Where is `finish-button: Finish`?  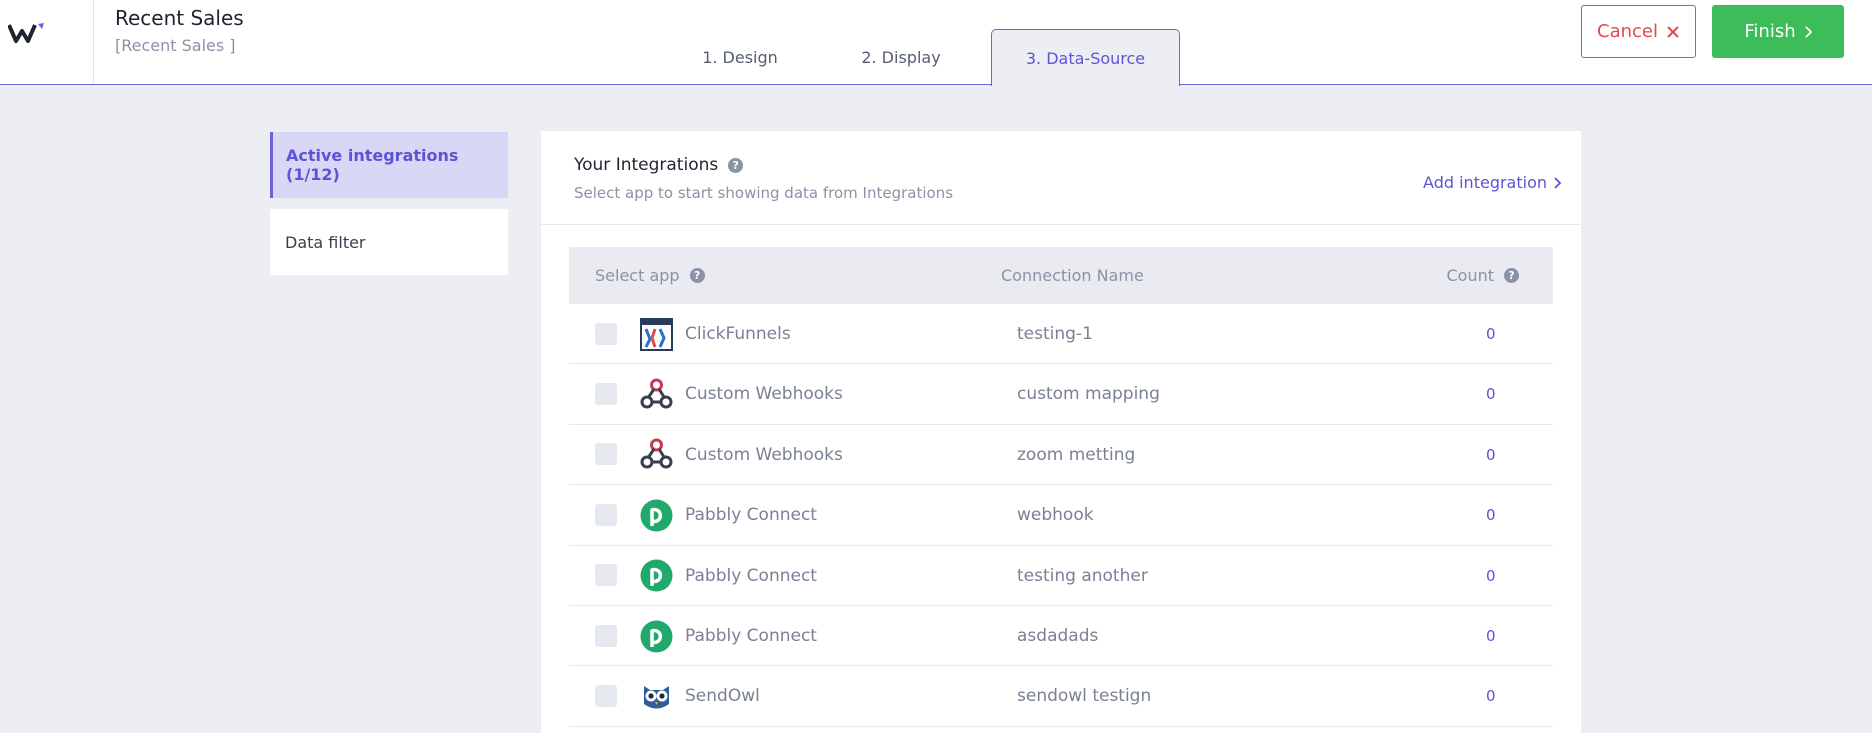 finish-button: Finish is located at coordinates (1778, 31).